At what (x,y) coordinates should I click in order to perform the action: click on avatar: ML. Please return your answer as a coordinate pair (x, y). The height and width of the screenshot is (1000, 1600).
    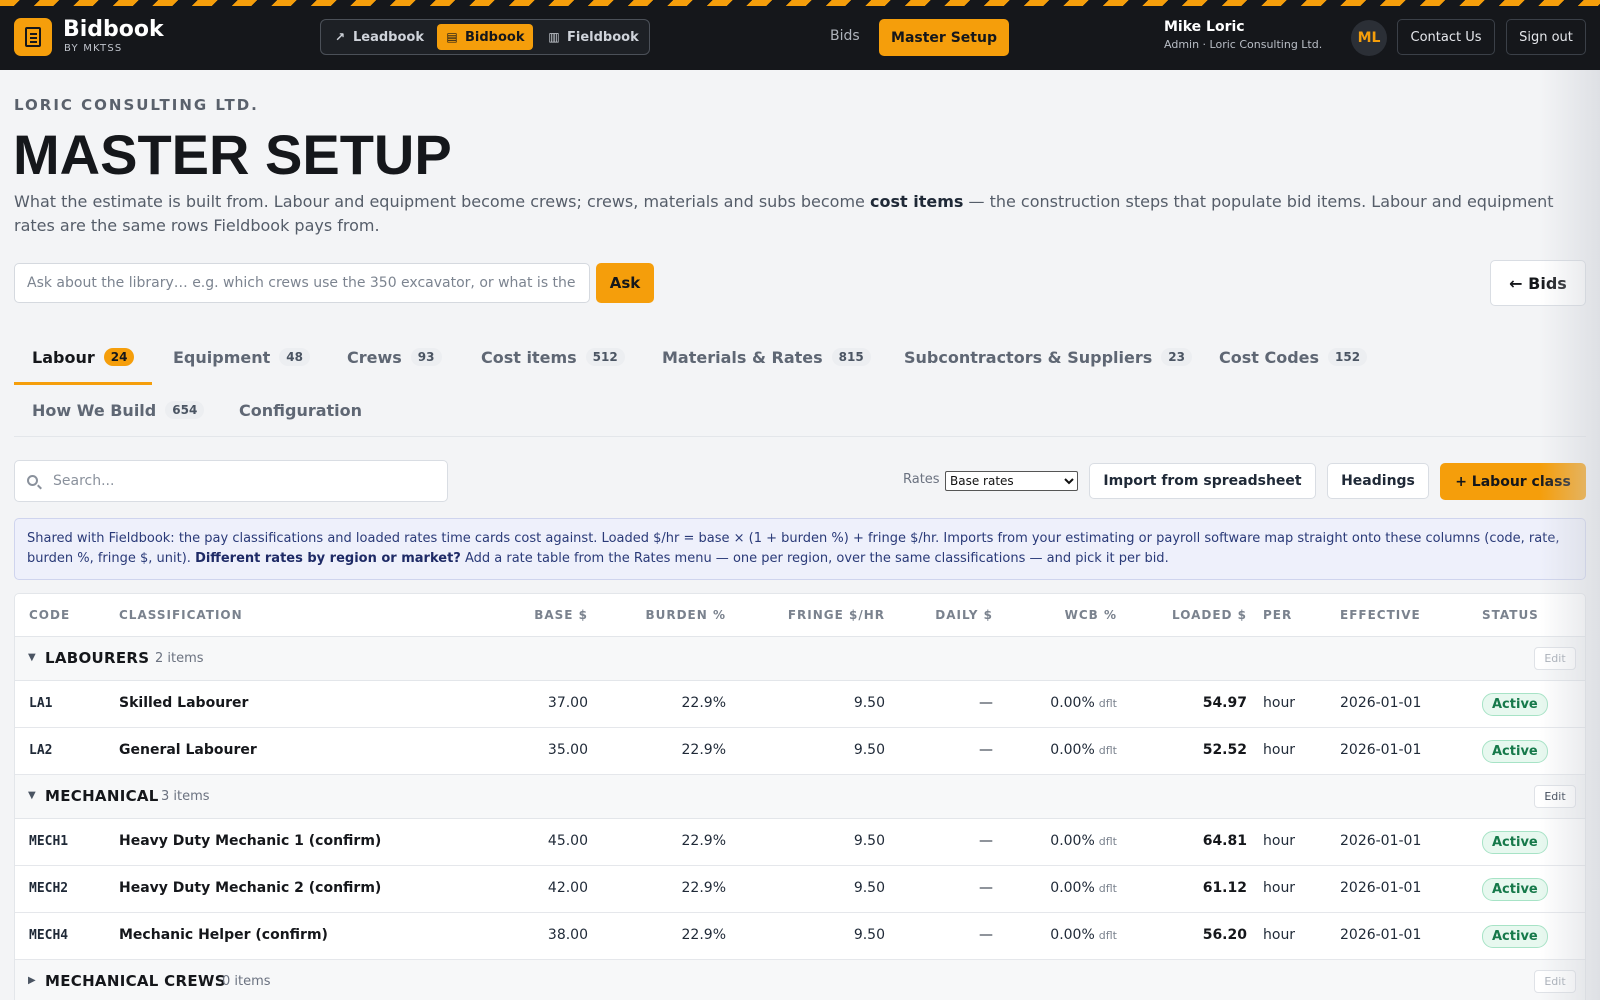
    Looking at the image, I should click on (1369, 38).